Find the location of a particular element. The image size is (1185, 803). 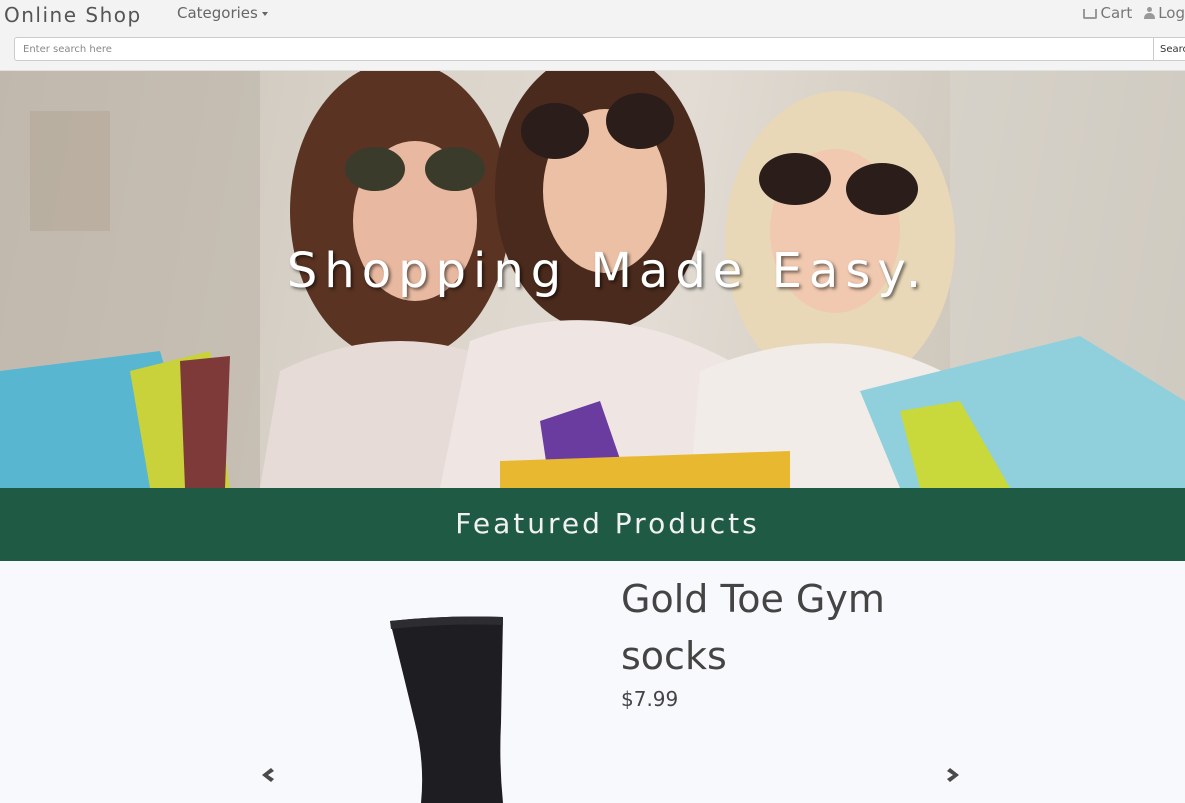

cart-link: Cart is located at coordinates (1107, 13).